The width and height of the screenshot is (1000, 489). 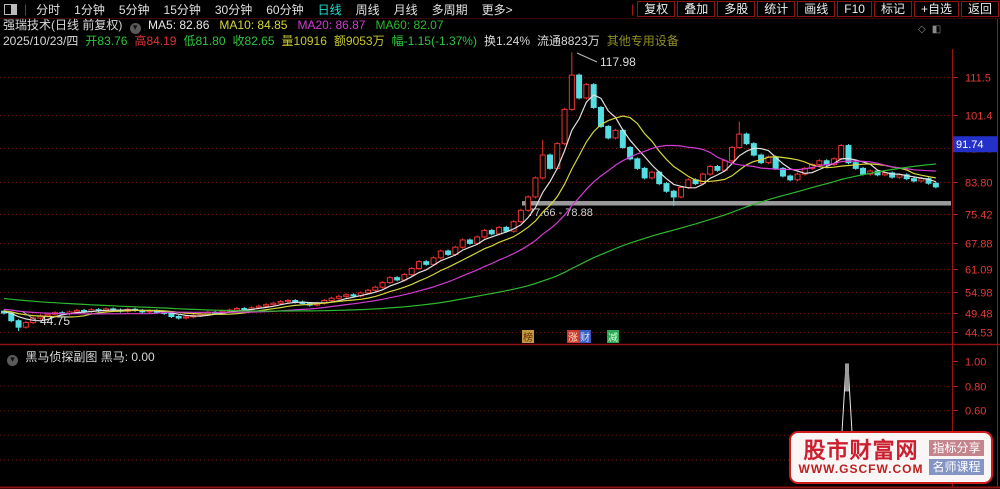 What do you see at coordinates (656, 9) in the screenshot?
I see `menu-button-复权: 复权` at bounding box center [656, 9].